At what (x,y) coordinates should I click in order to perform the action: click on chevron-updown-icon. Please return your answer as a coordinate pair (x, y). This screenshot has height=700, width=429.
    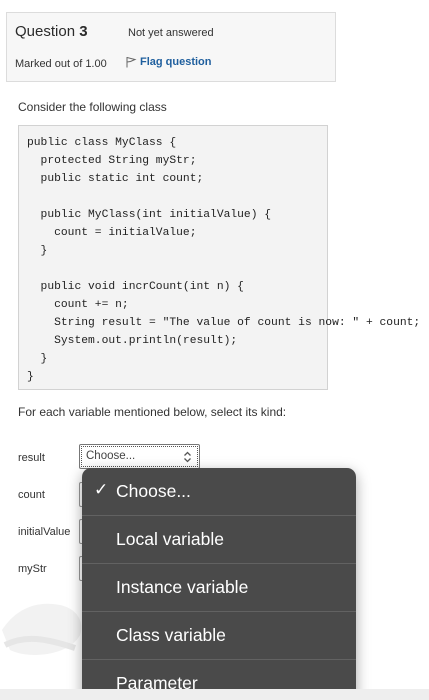
    Looking at the image, I should click on (187, 457).